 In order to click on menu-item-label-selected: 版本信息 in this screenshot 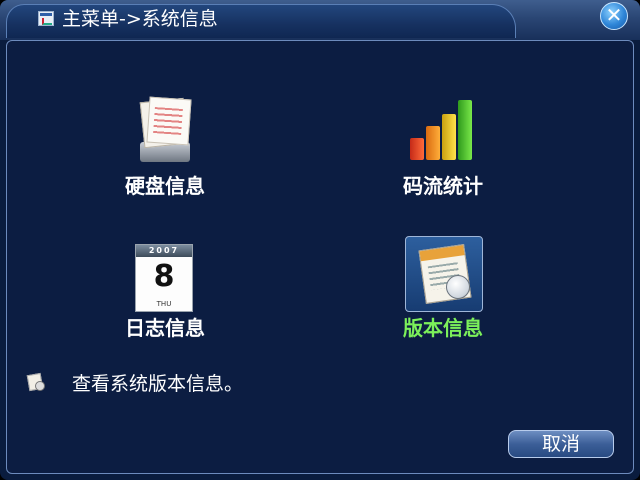, I will do `click(443, 328)`.